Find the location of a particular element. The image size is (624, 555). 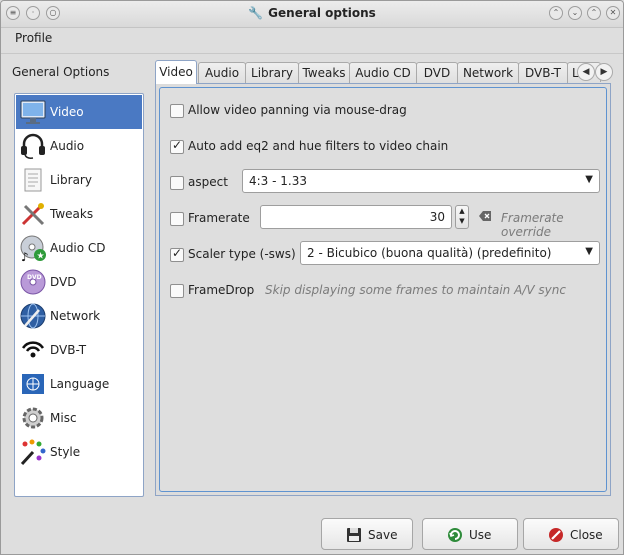

use-button: Use is located at coordinates (470, 534).